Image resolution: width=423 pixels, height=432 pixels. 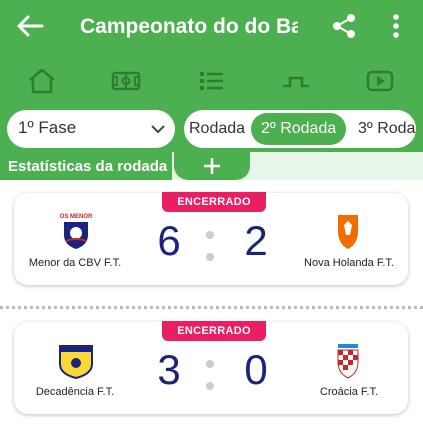 What do you see at coordinates (42, 81) in the screenshot?
I see `home-icon` at bounding box center [42, 81].